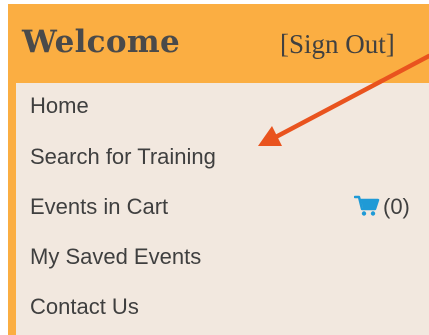 The width and height of the screenshot is (429, 335). Describe the element at coordinates (116, 256) in the screenshot. I see `menu-item-label: My Saved Events` at that location.